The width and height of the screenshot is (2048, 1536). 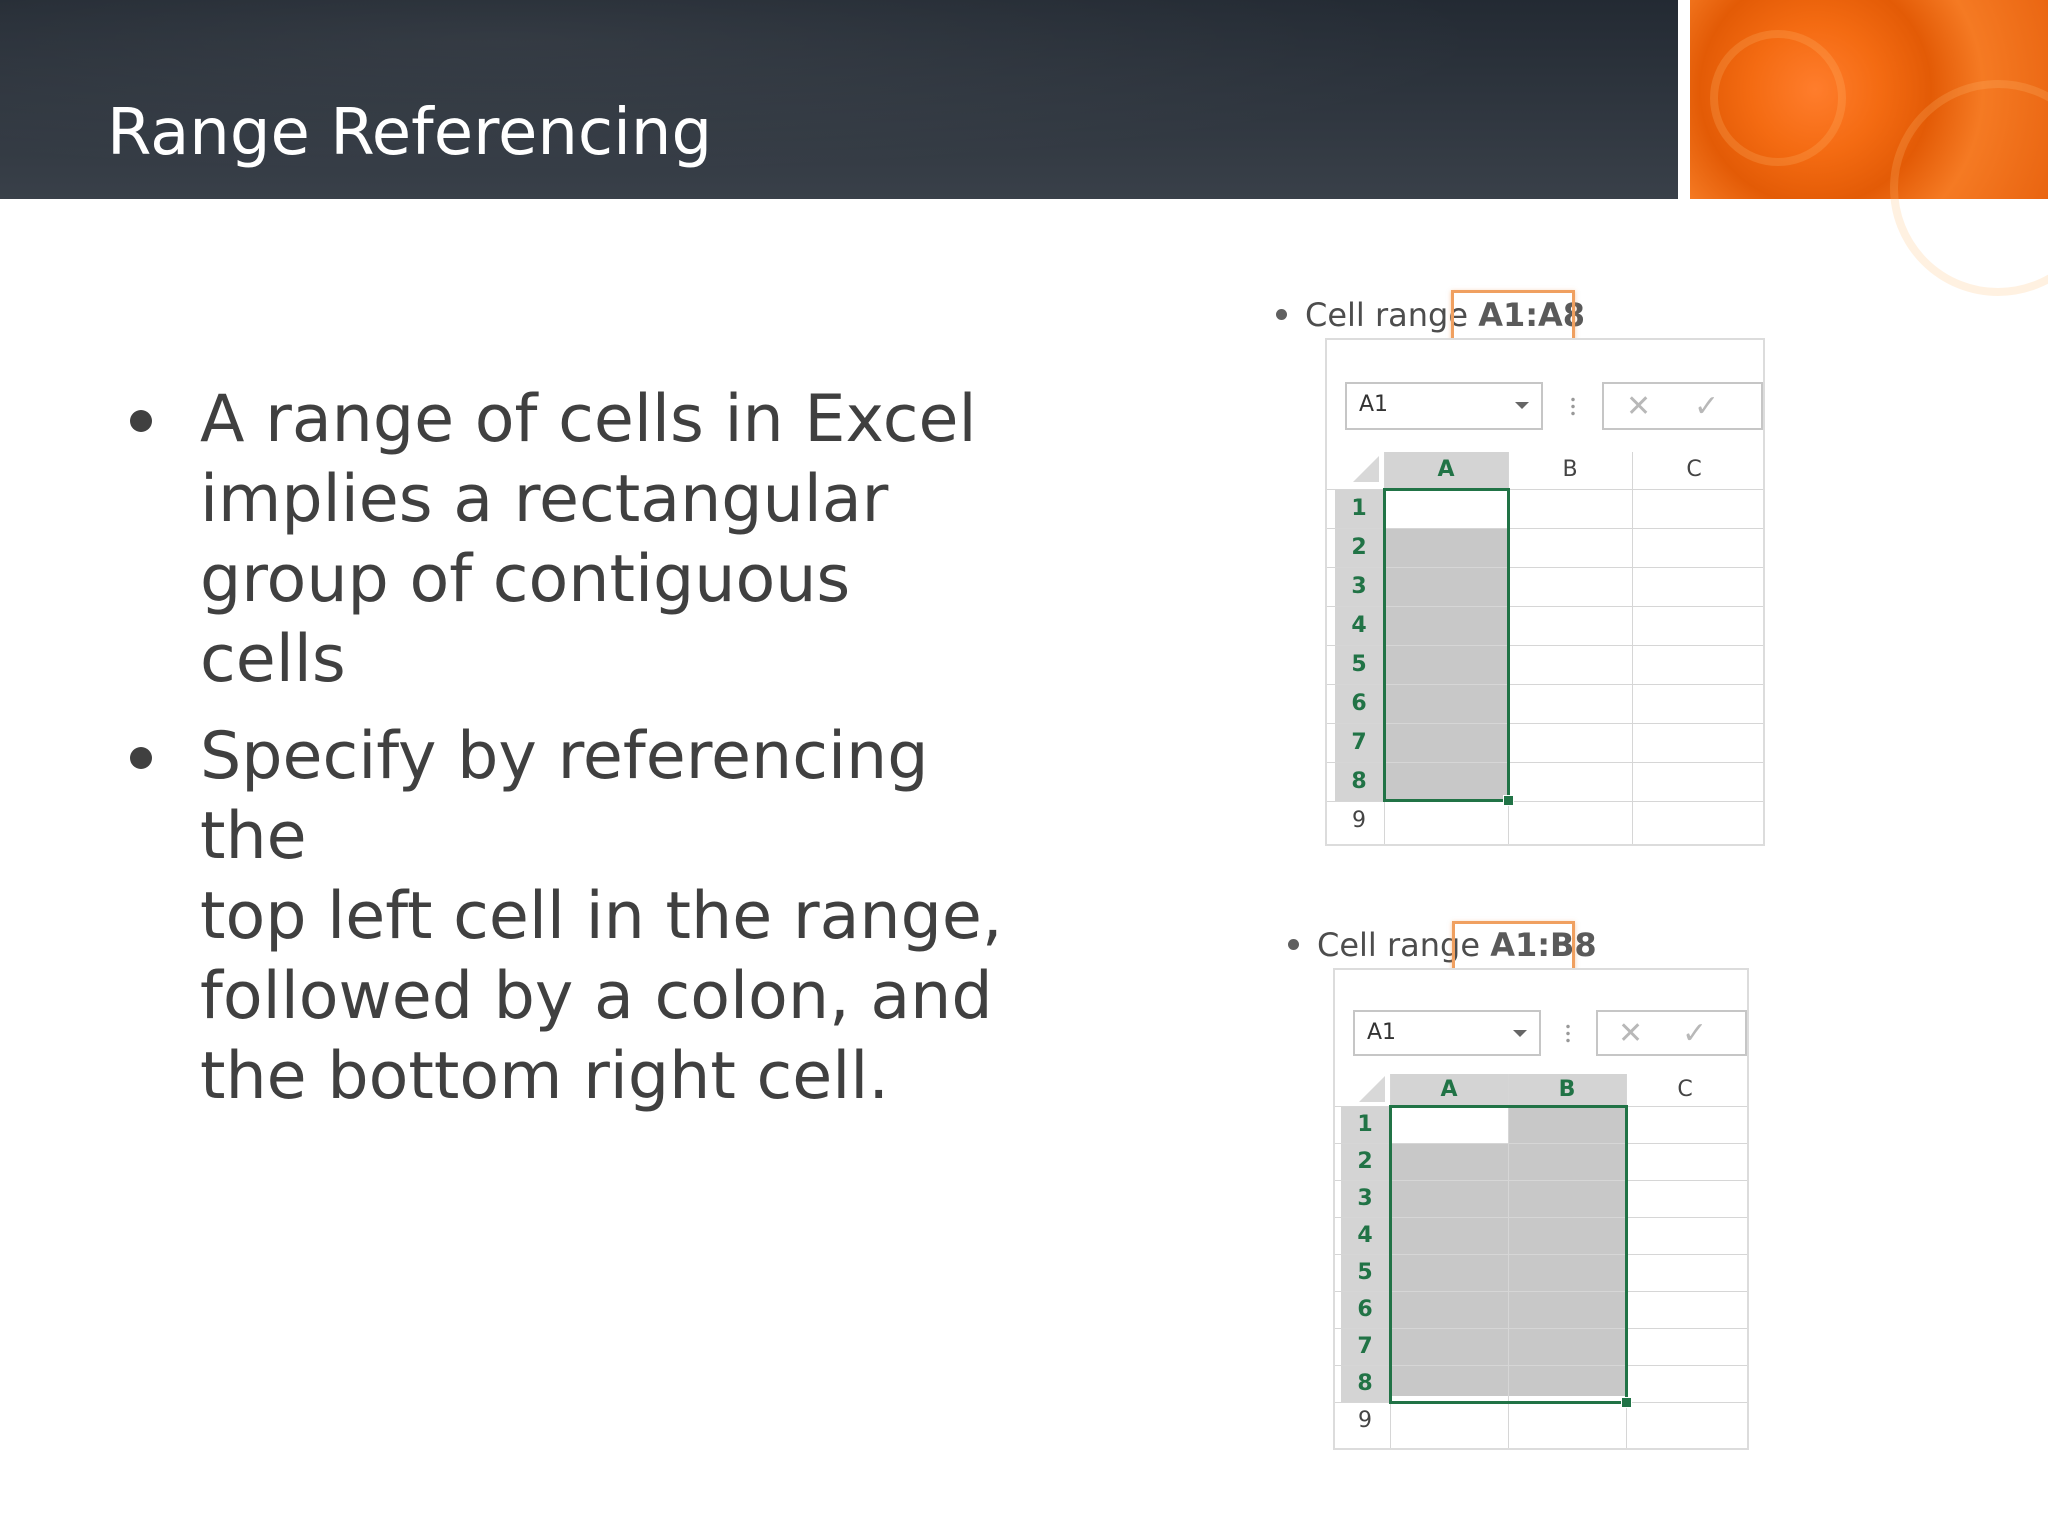 What do you see at coordinates (839, 99) in the screenshot?
I see `title-bar: Range Referencing` at bounding box center [839, 99].